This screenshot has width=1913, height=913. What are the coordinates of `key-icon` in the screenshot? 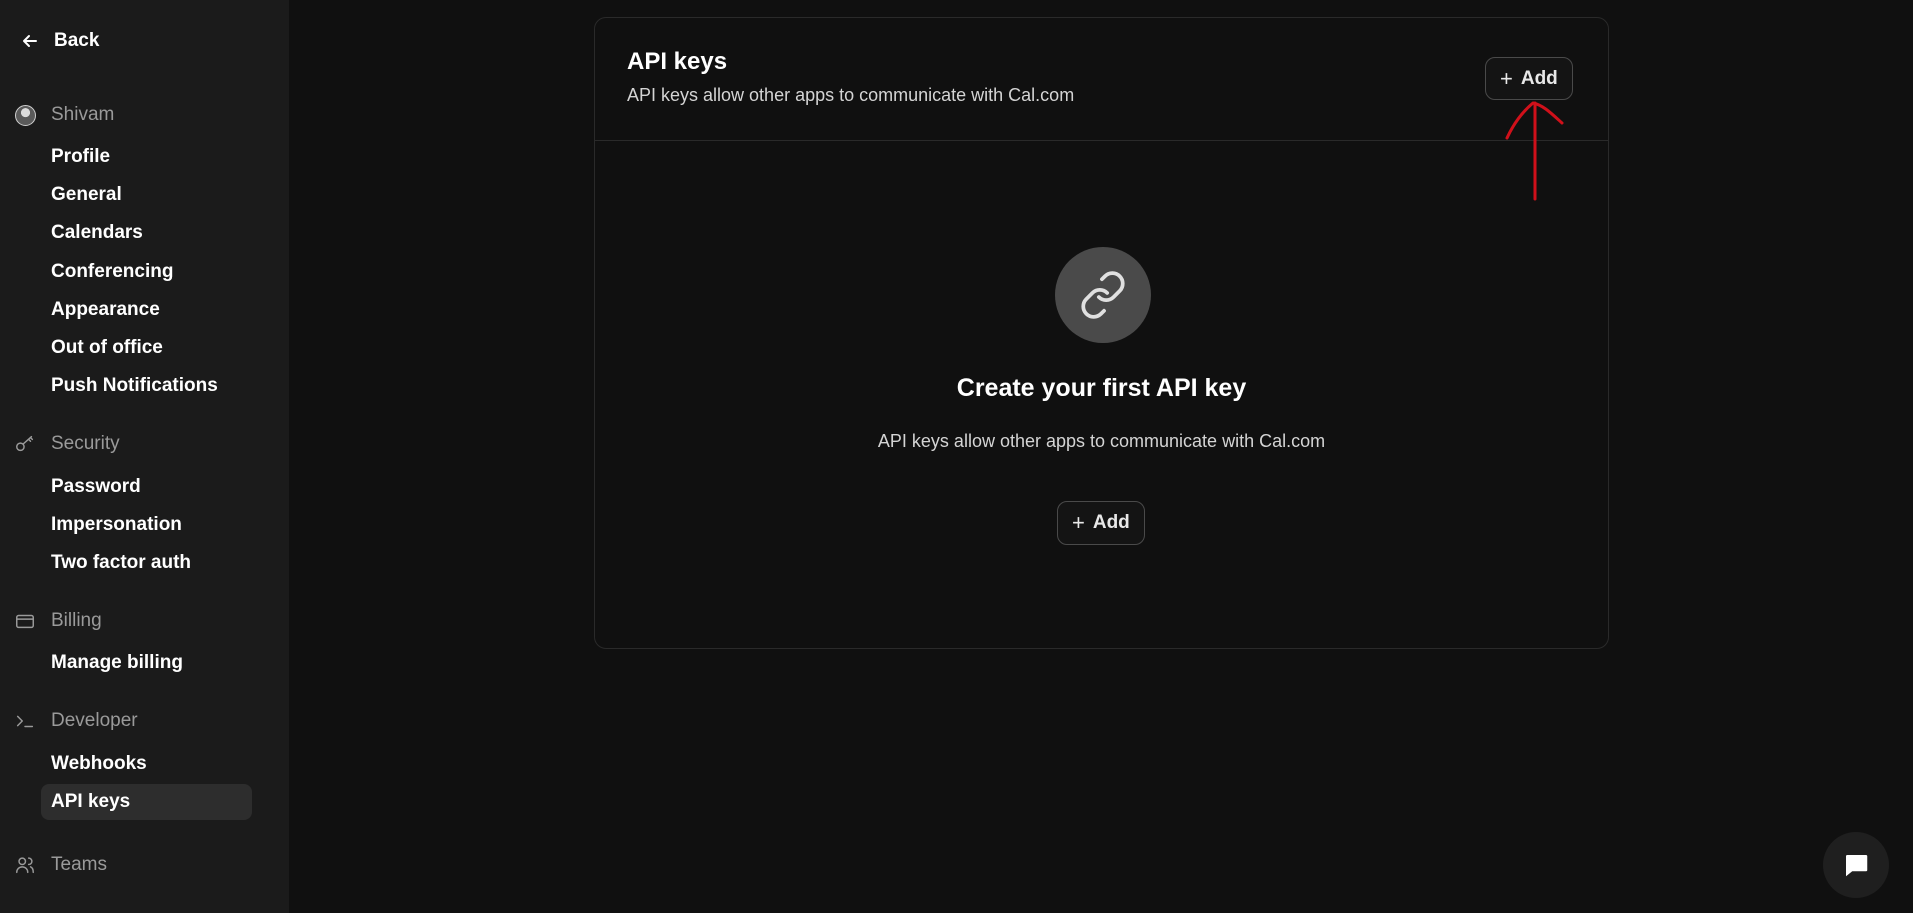 It's located at (25, 444).